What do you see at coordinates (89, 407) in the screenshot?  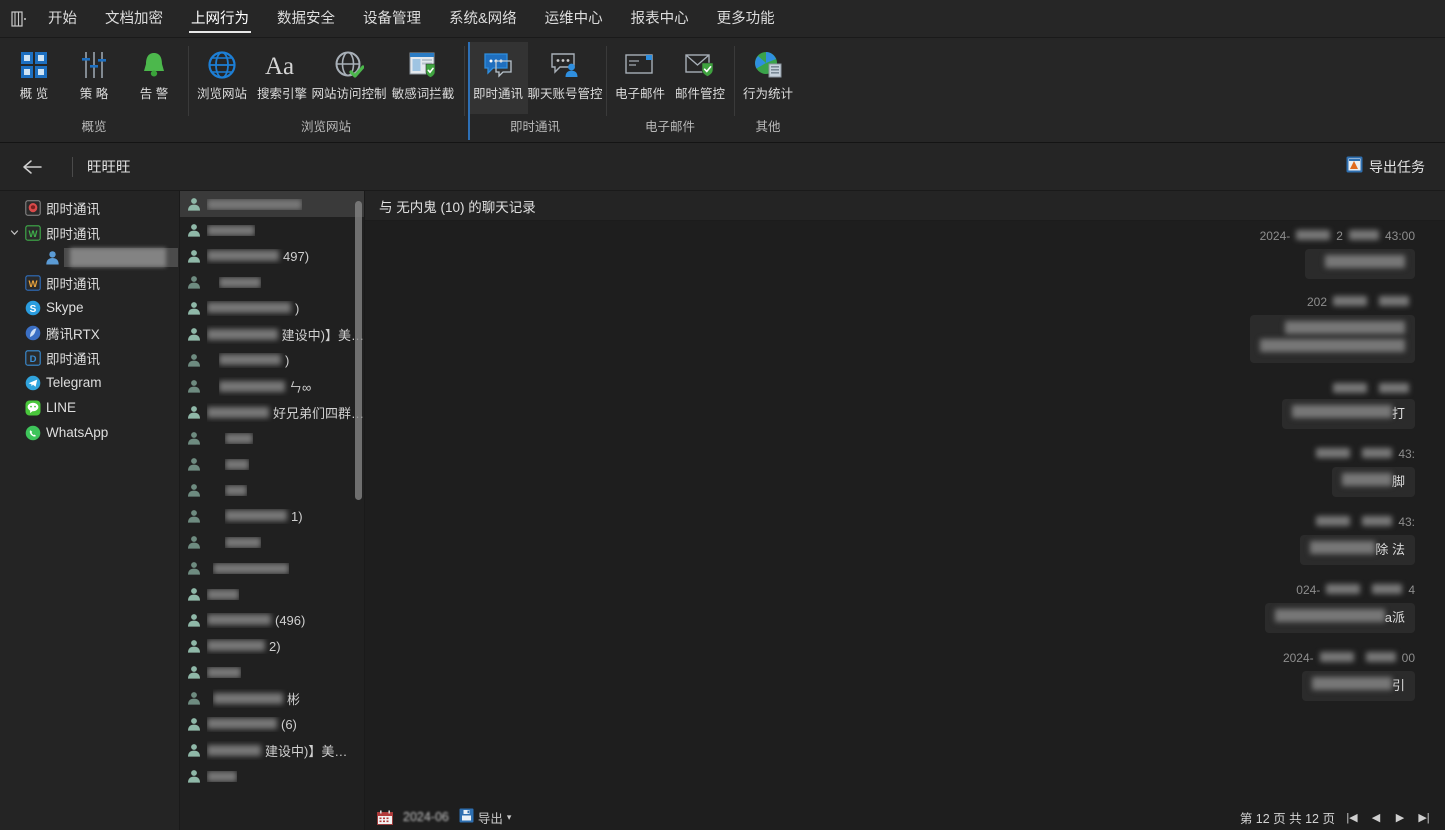 I see `sidebar-item-8: LINE` at bounding box center [89, 407].